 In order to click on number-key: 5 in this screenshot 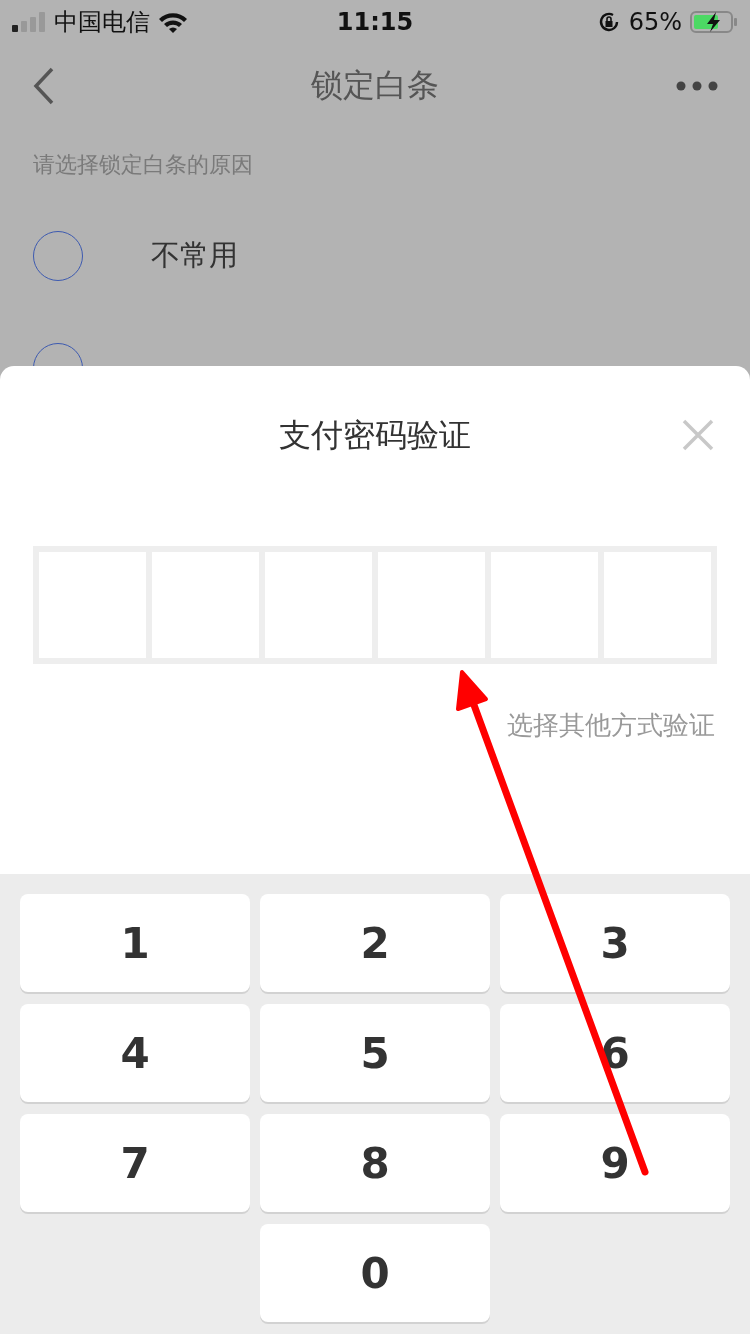, I will do `click(375, 1053)`.